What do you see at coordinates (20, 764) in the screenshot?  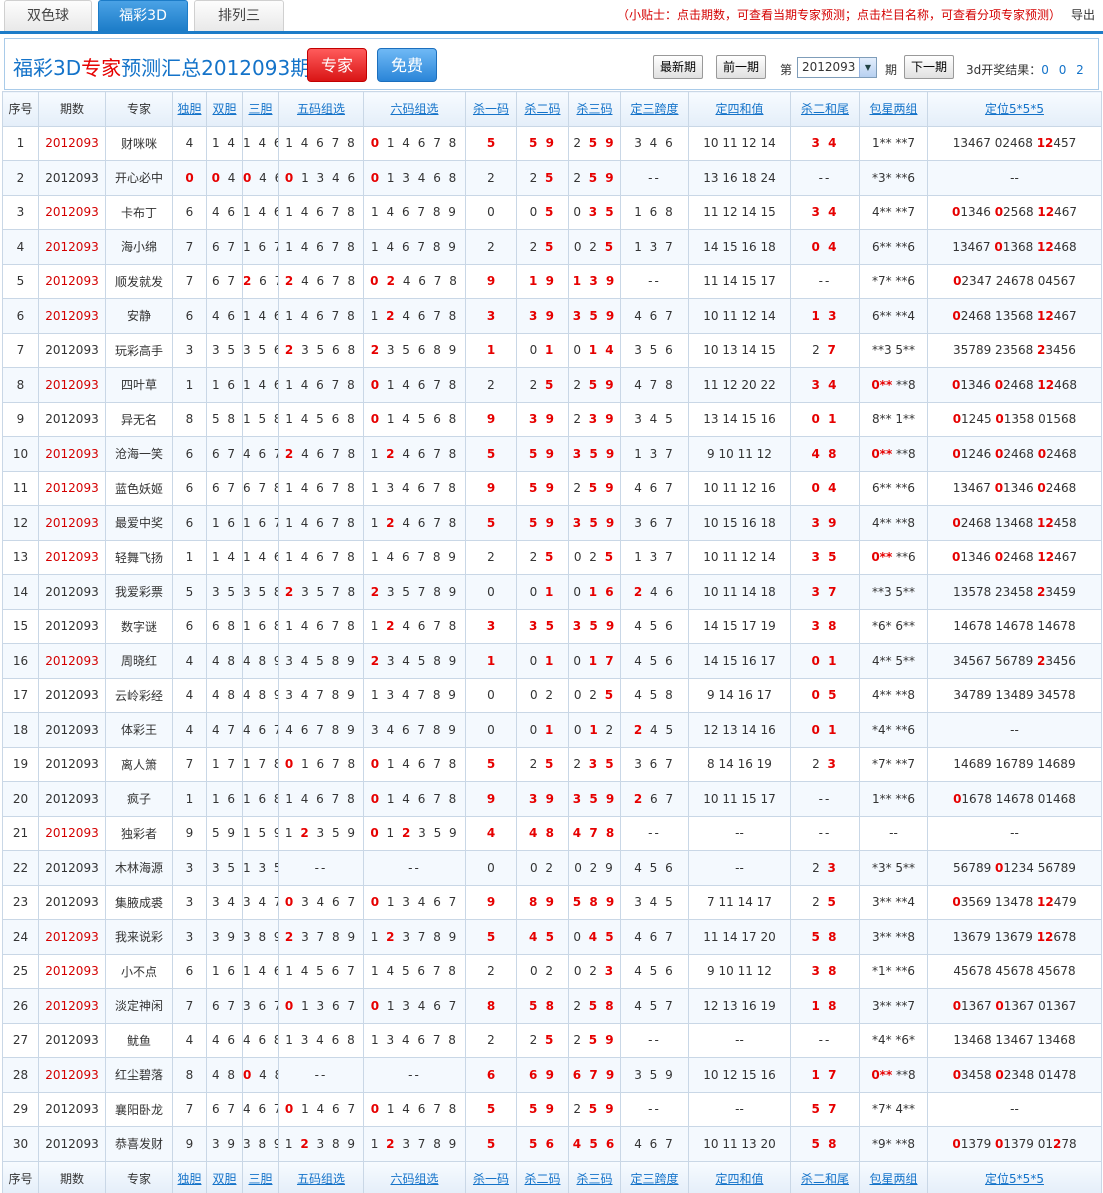 I see `cell-no: 19` at bounding box center [20, 764].